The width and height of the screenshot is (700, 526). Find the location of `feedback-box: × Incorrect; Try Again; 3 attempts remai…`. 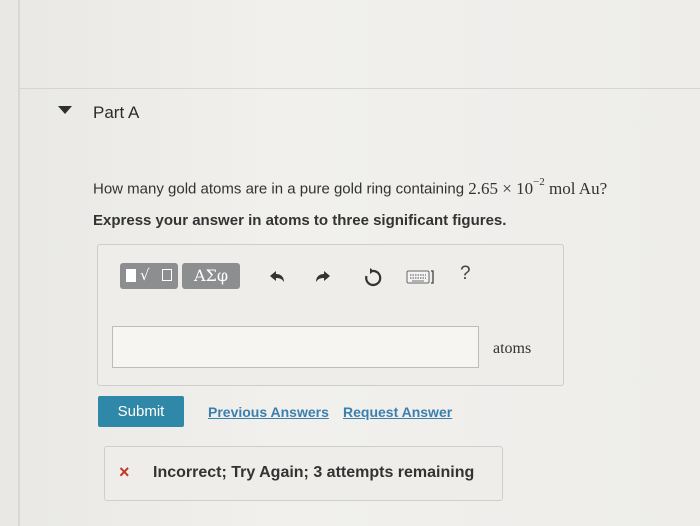

feedback-box: × Incorrect; Try Again; 3 attempts remai… is located at coordinates (303, 473).